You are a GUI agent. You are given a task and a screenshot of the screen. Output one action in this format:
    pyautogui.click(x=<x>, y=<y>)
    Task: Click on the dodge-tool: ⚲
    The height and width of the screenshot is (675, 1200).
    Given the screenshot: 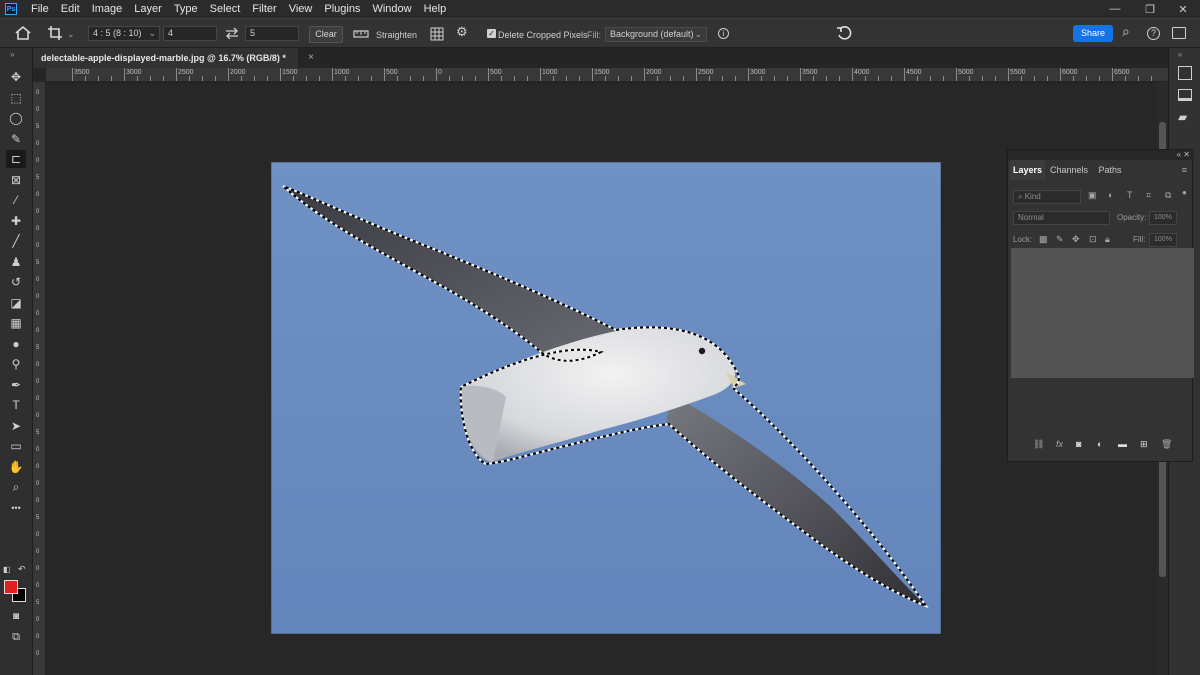 What is the action you would take?
    pyautogui.click(x=16, y=364)
    